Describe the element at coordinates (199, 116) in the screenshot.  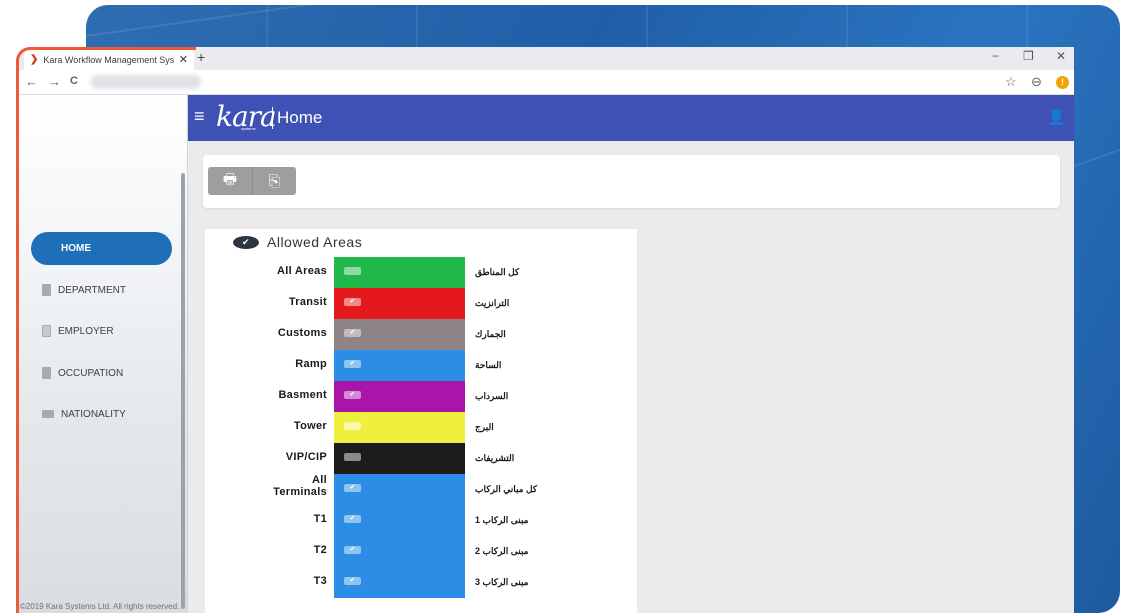
I see `menu-icon: ≡` at that location.